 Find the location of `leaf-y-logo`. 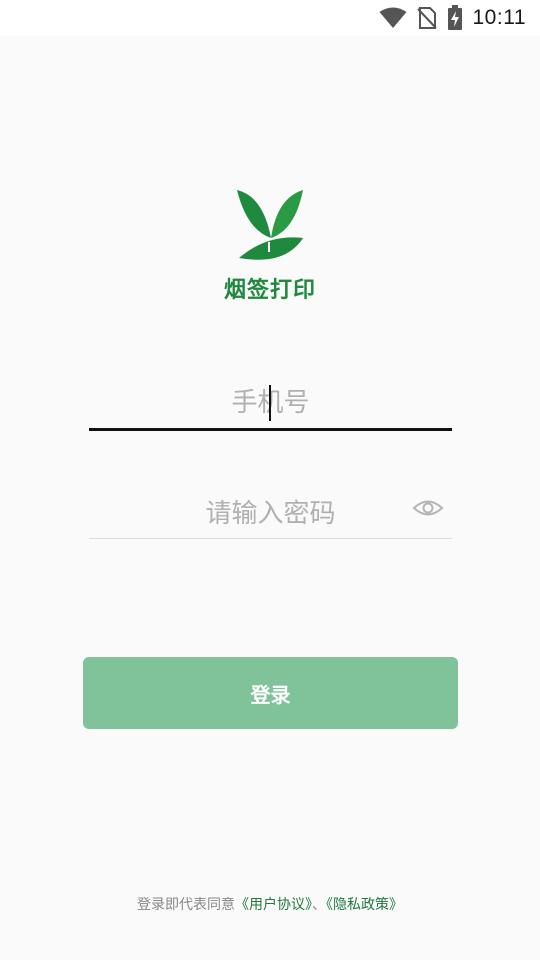

leaf-y-logo is located at coordinates (270, 225).